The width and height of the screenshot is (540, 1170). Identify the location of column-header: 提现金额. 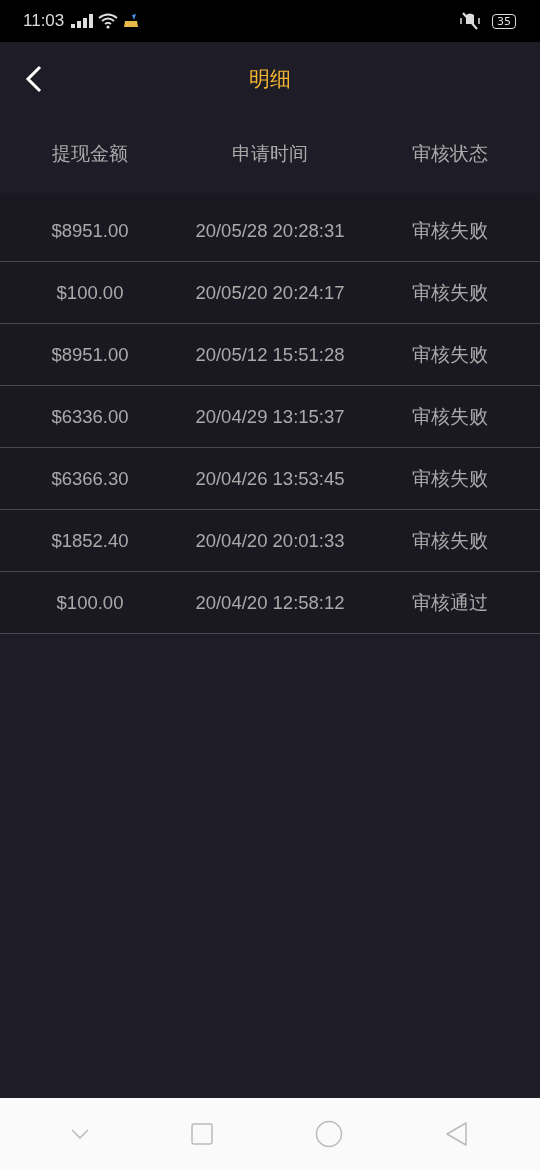
(90, 153).